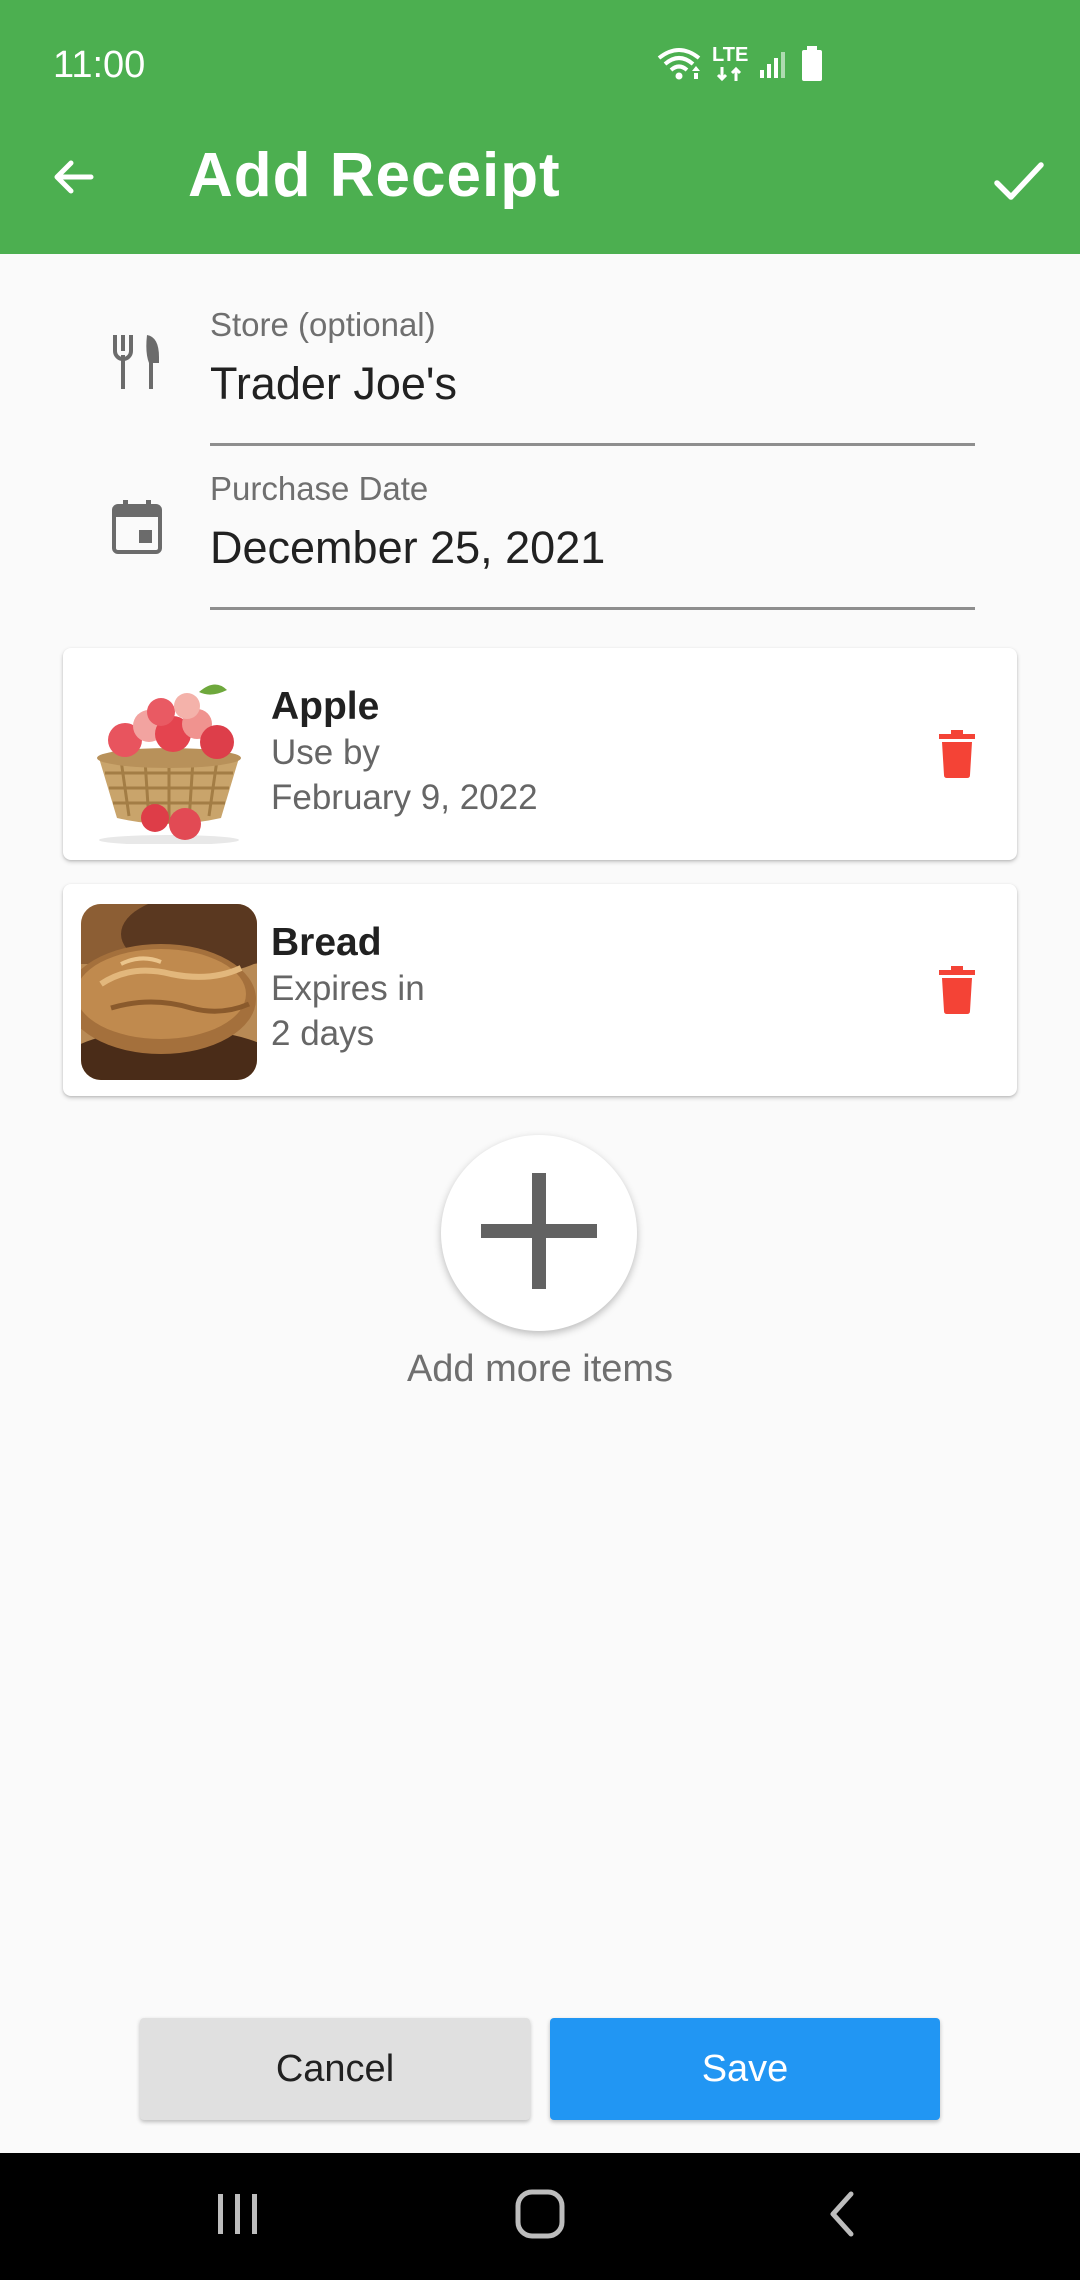 This screenshot has height=2280, width=1080. What do you see at coordinates (592, 548) in the screenshot?
I see `purchase-date-value: December 25, 2021` at bounding box center [592, 548].